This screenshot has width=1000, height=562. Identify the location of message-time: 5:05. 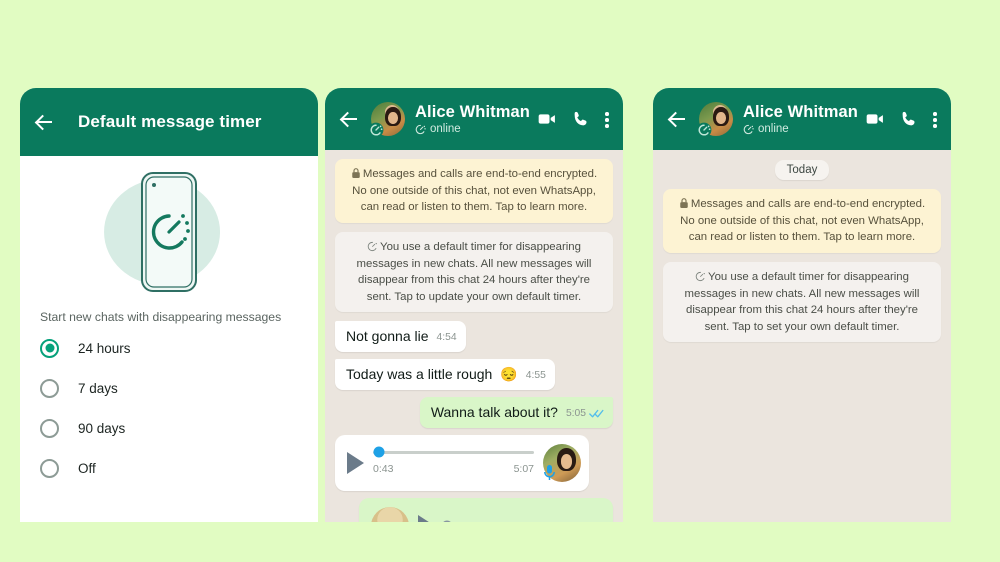
(575, 413).